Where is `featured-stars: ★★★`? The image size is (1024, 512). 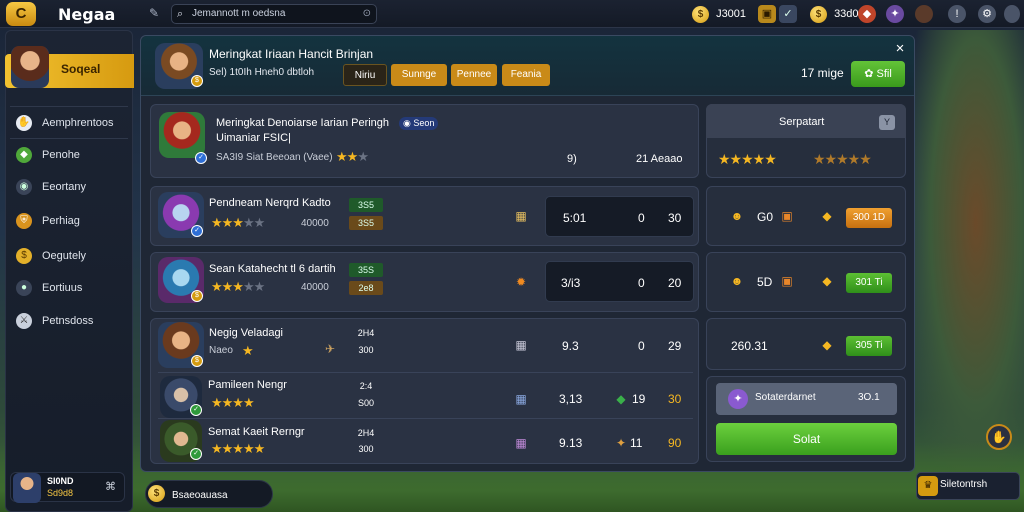
featured-stars: ★★★ is located at coordinates (352, 156).